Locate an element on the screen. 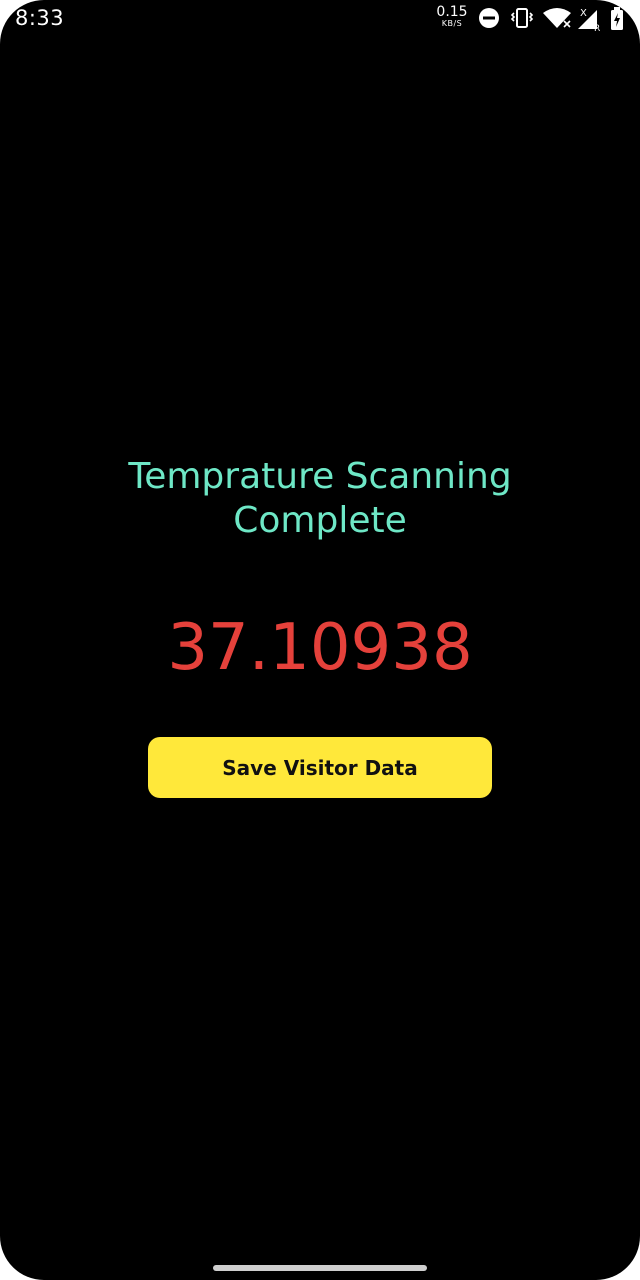 This screenshot has height=1280, width=640. cellular-signal-icon: X R is located at coordinates (590, 21).